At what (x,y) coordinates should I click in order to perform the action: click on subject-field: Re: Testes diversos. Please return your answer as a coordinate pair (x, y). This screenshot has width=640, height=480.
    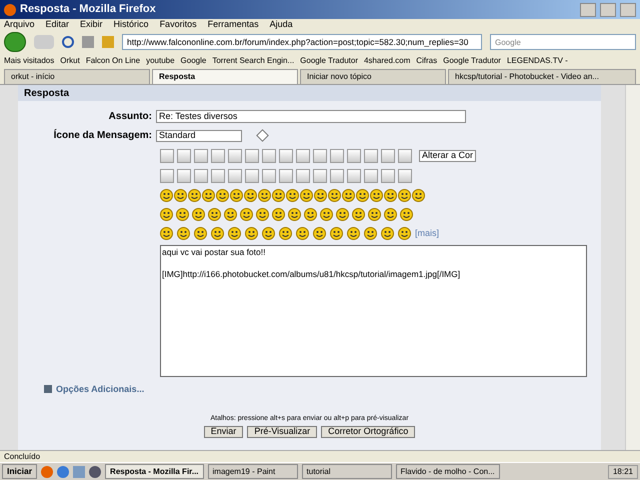
    Looking at the image, I should click on (311, 116).